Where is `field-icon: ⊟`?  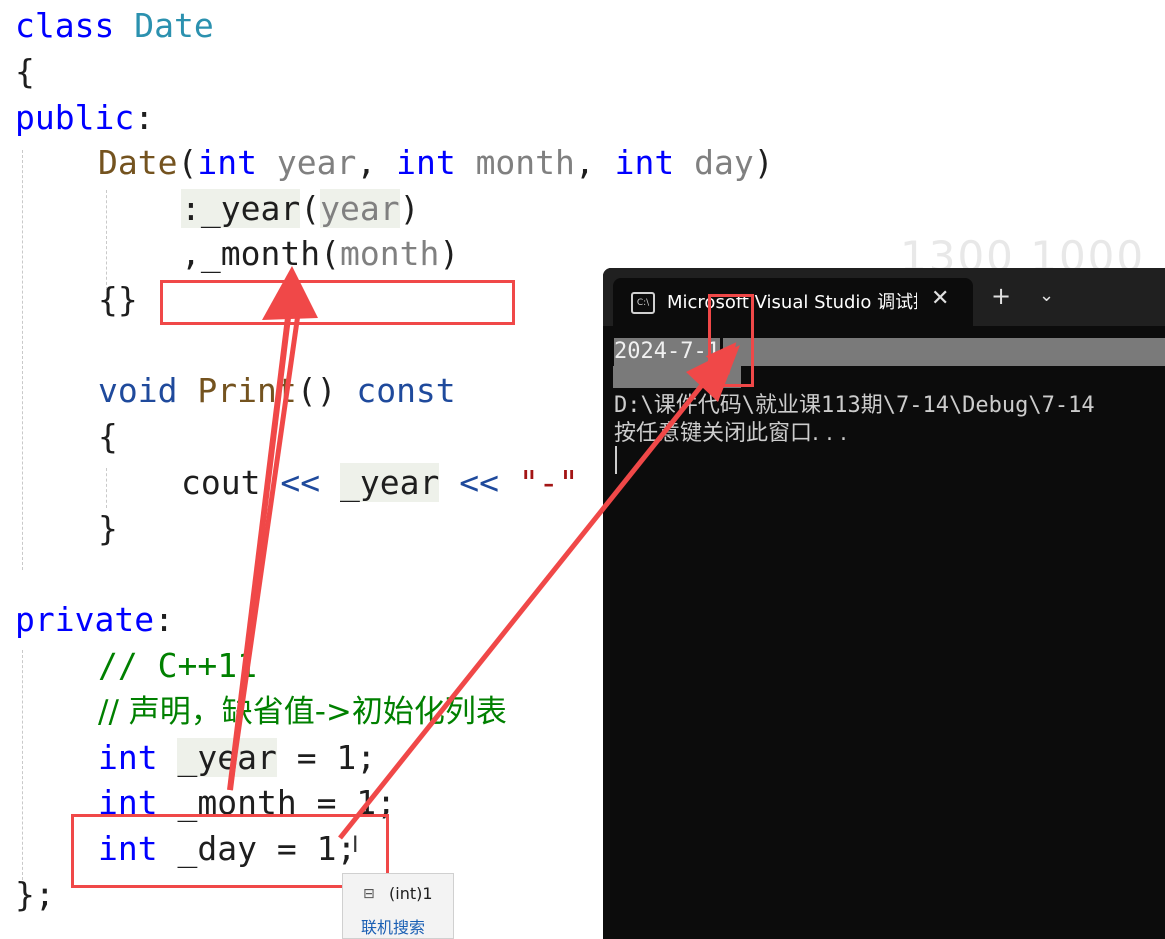
field-icon: ⊟ is located at coordinates (369, 894).